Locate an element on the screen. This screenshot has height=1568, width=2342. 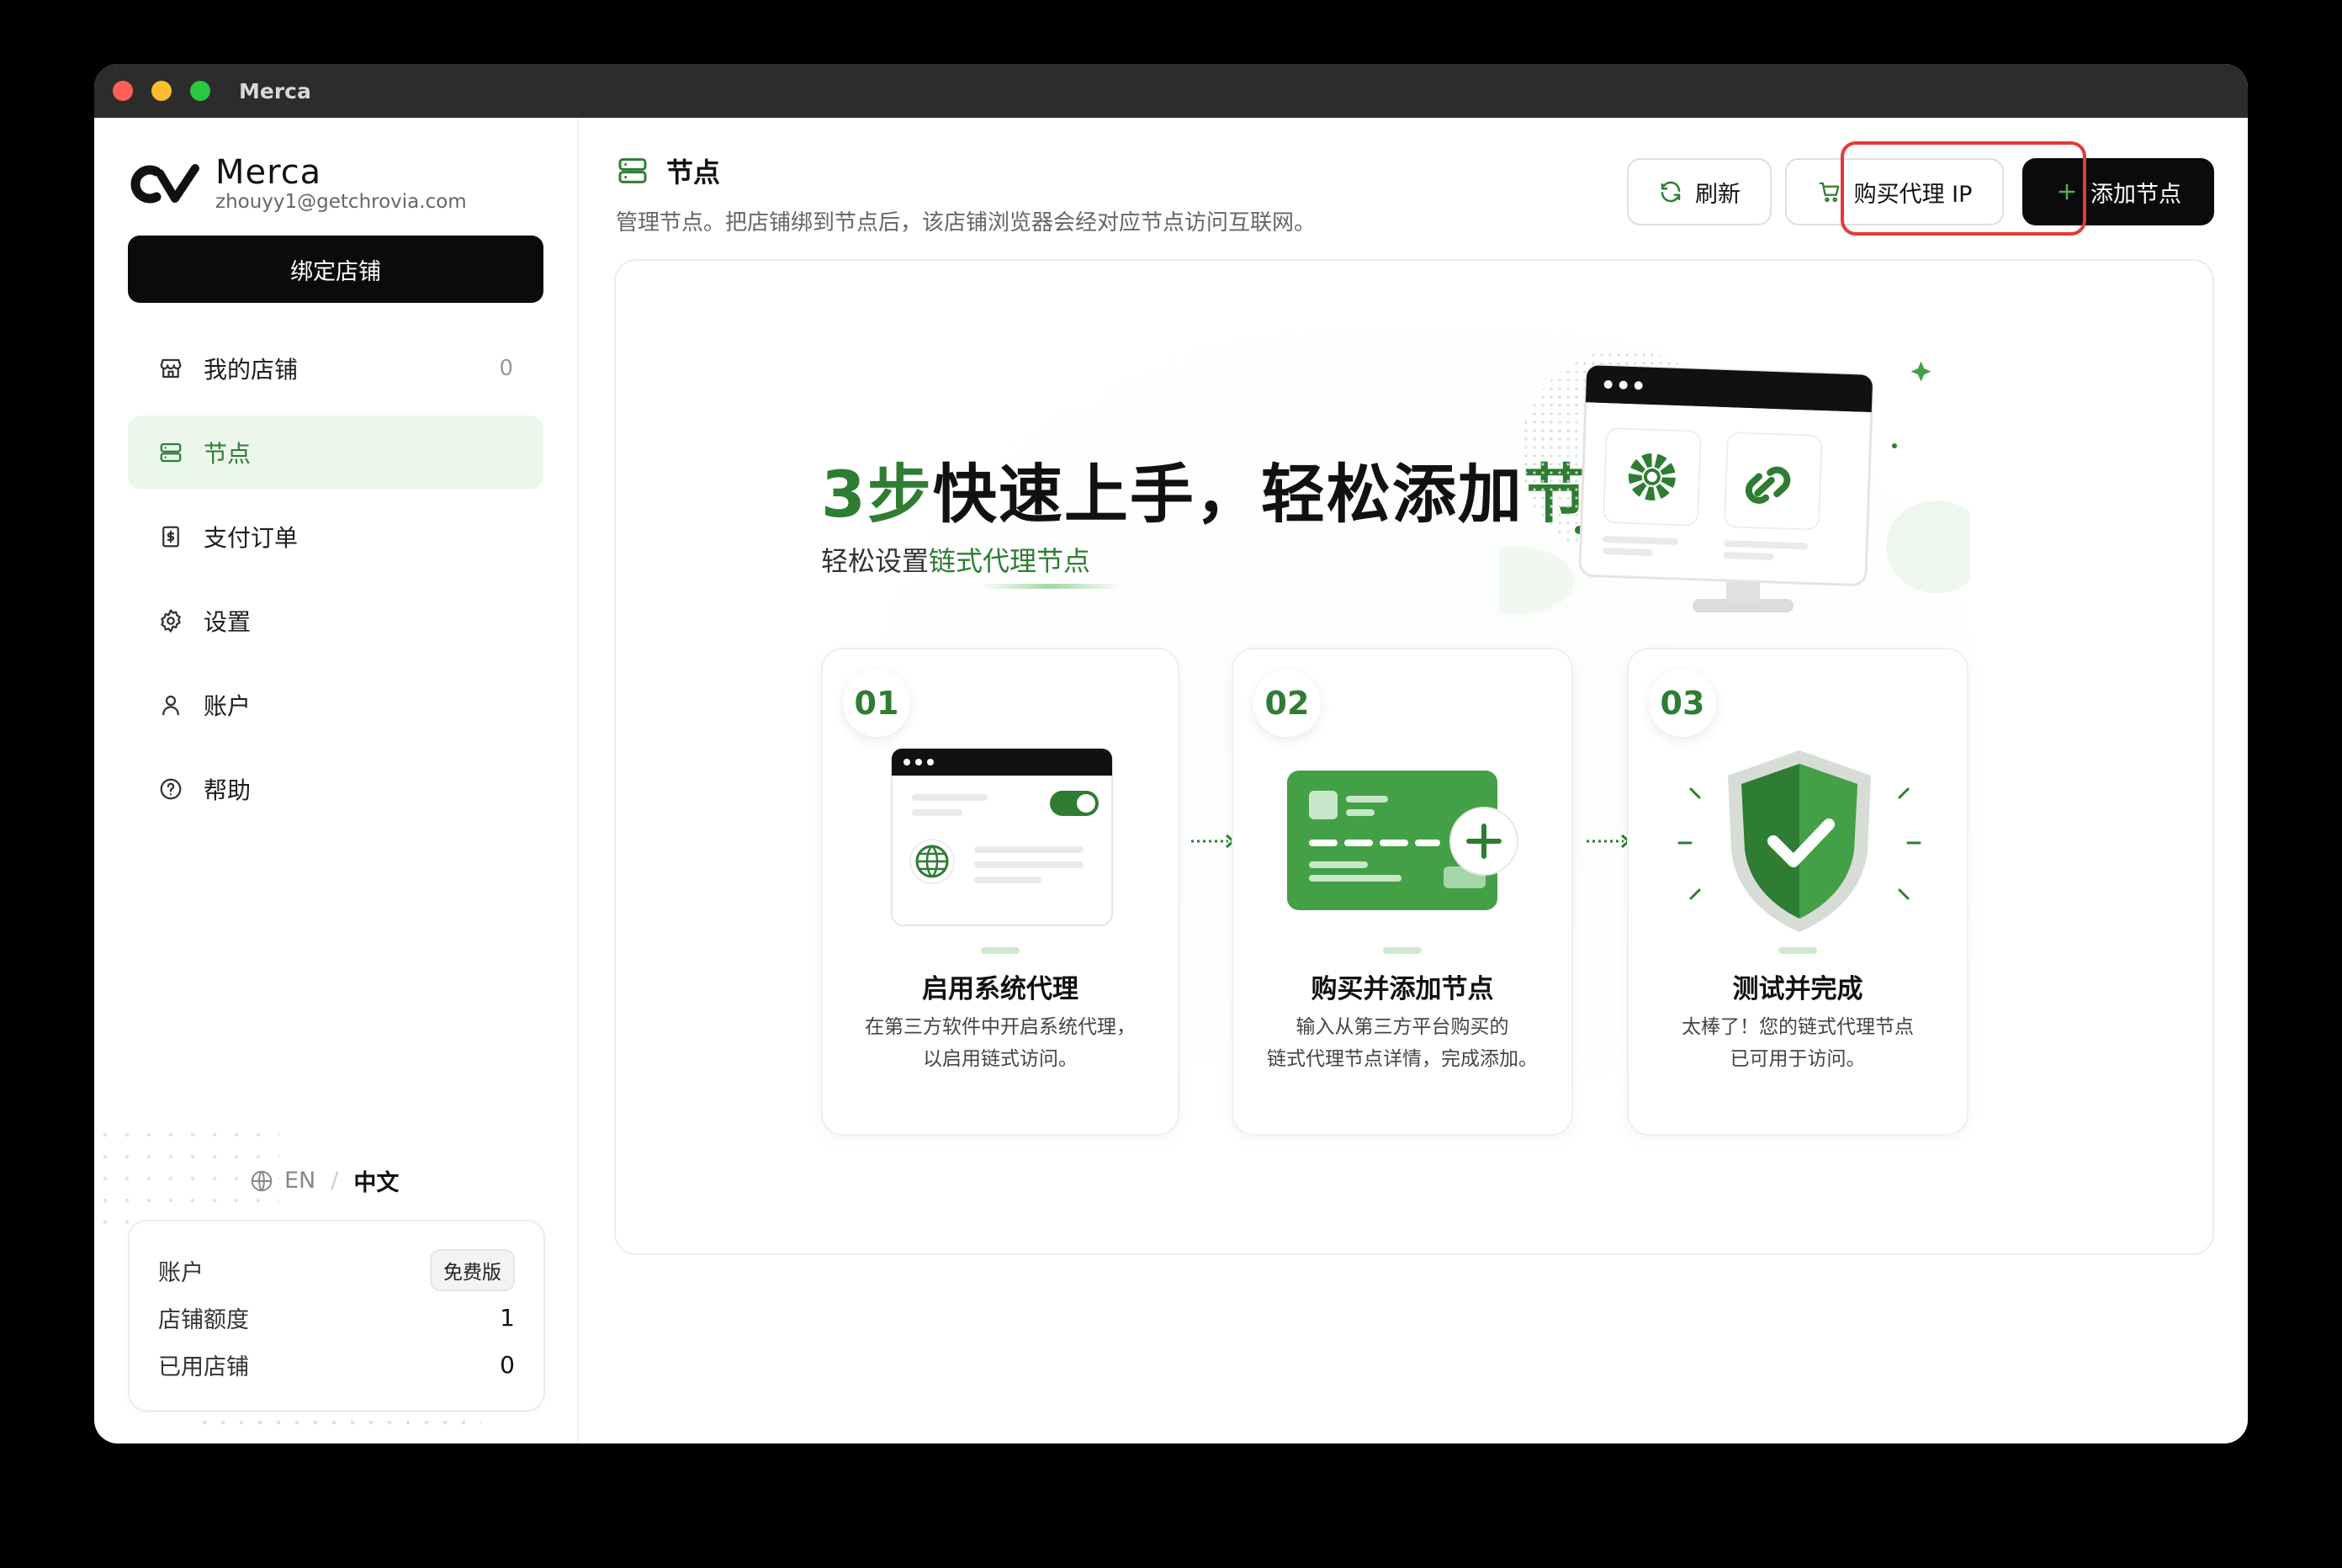
sidebar-item-payment-orders: 支付订单 is located at coordinates (335, 537).